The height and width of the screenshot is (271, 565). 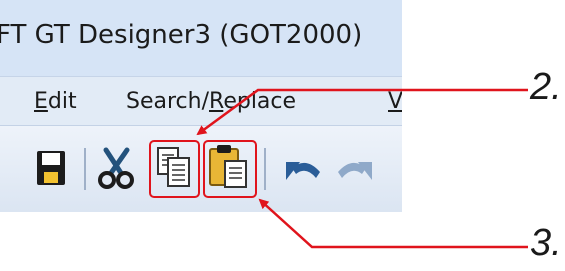 I want to click on callout-label-3: 3., so click(x=546, y=243).